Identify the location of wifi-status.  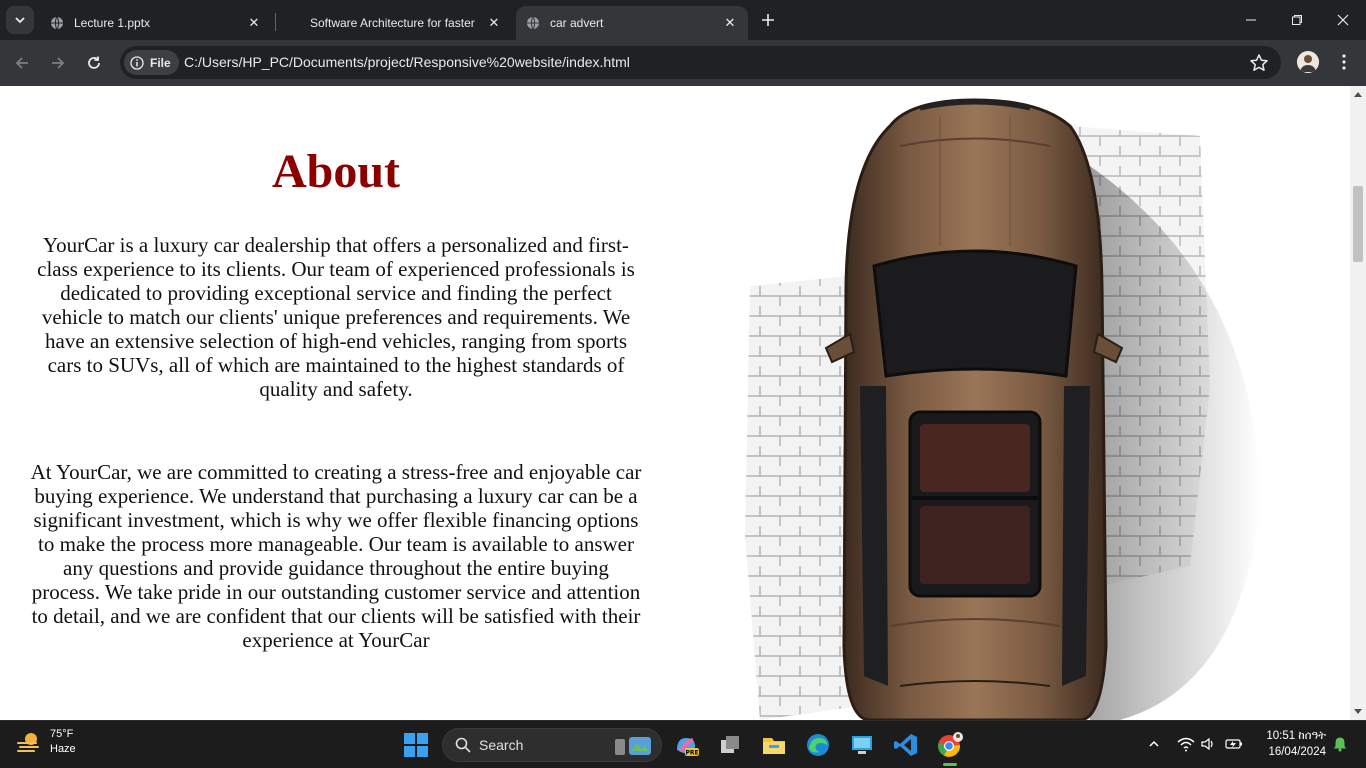
(1186, 744).